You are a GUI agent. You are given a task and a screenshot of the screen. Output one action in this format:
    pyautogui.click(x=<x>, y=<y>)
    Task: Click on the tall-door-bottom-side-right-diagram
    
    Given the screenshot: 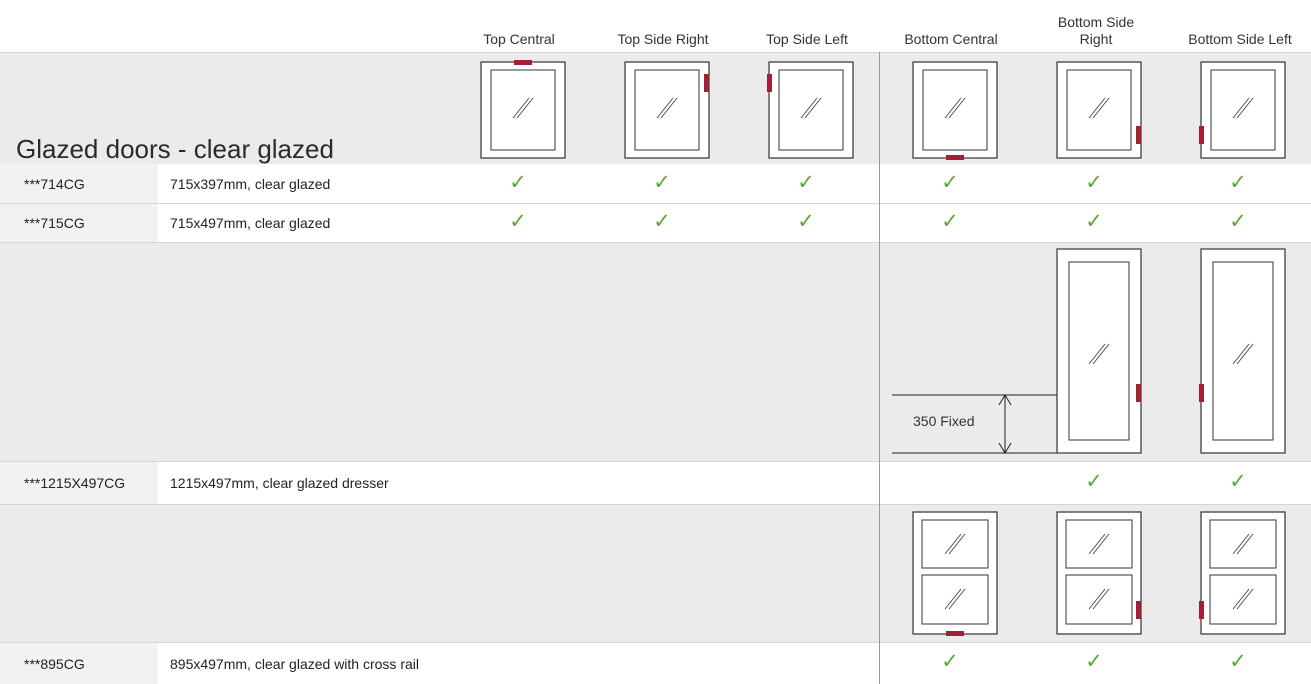 What is the action you would take?
    pyautogui.click(x=1099, y=351)
    